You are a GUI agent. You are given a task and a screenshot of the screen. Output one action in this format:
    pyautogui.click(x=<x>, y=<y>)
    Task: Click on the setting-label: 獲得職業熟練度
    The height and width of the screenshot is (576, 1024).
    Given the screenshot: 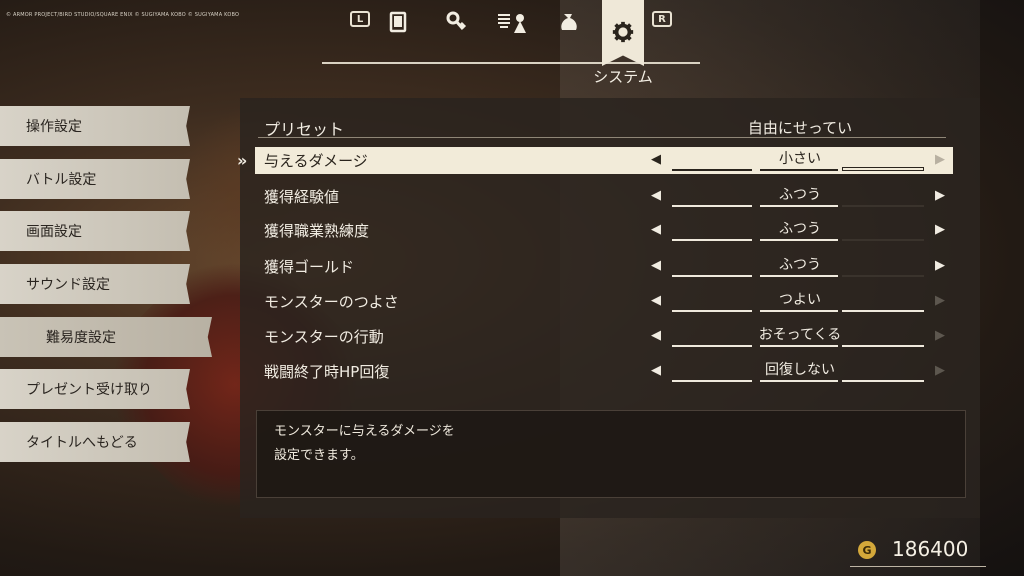 What is the action you would take?
    pyautogui.click(x=317, y=231)
    